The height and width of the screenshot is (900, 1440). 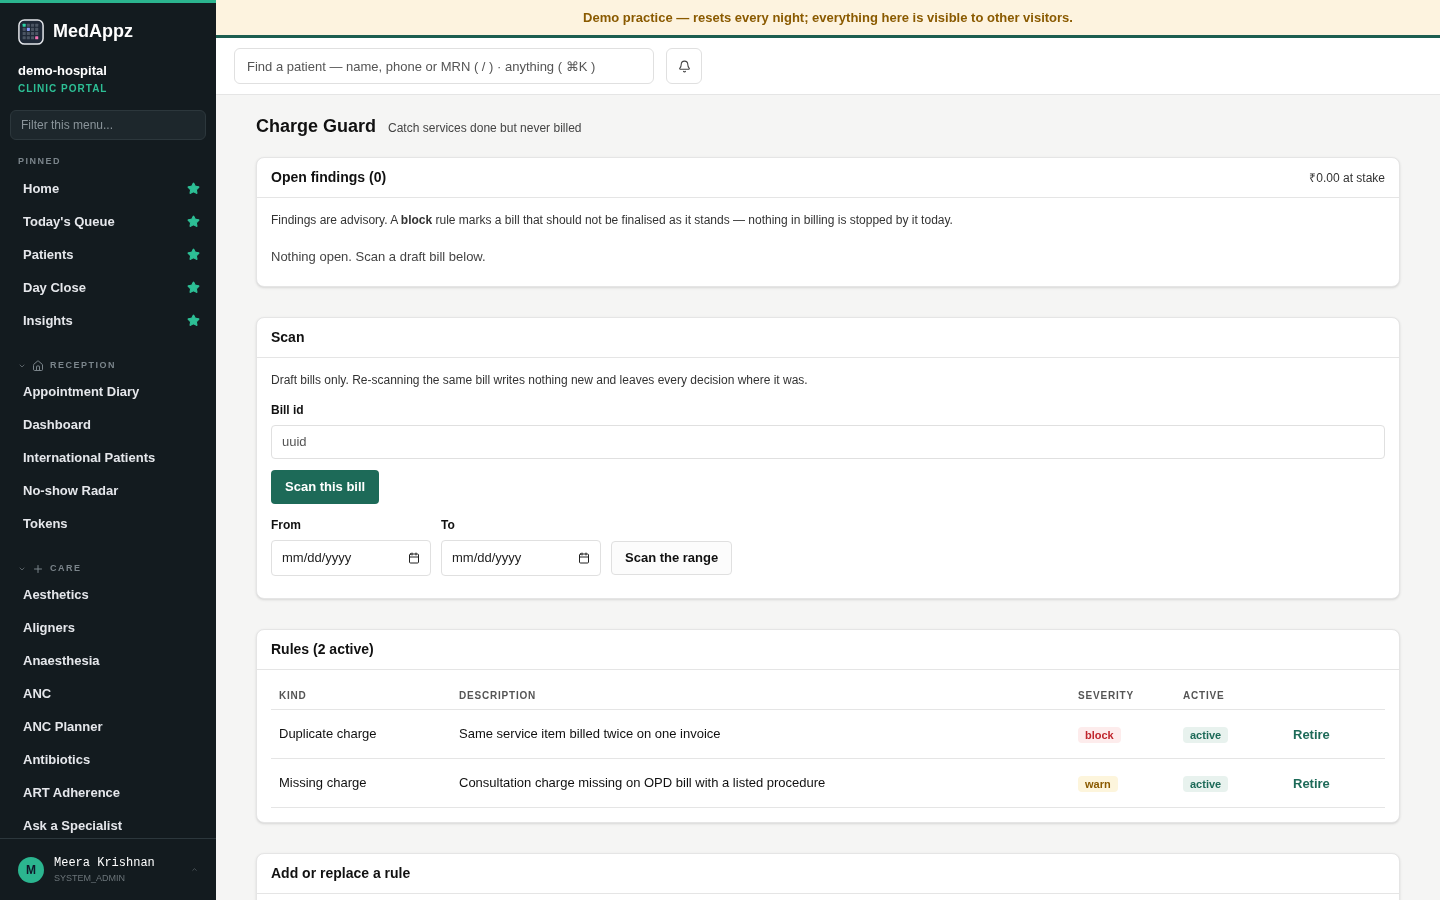 What do you see at coordinates (108, 254) in the screenshot?
I see `sidebar-item: Patients` at bounding box center [108, 254].